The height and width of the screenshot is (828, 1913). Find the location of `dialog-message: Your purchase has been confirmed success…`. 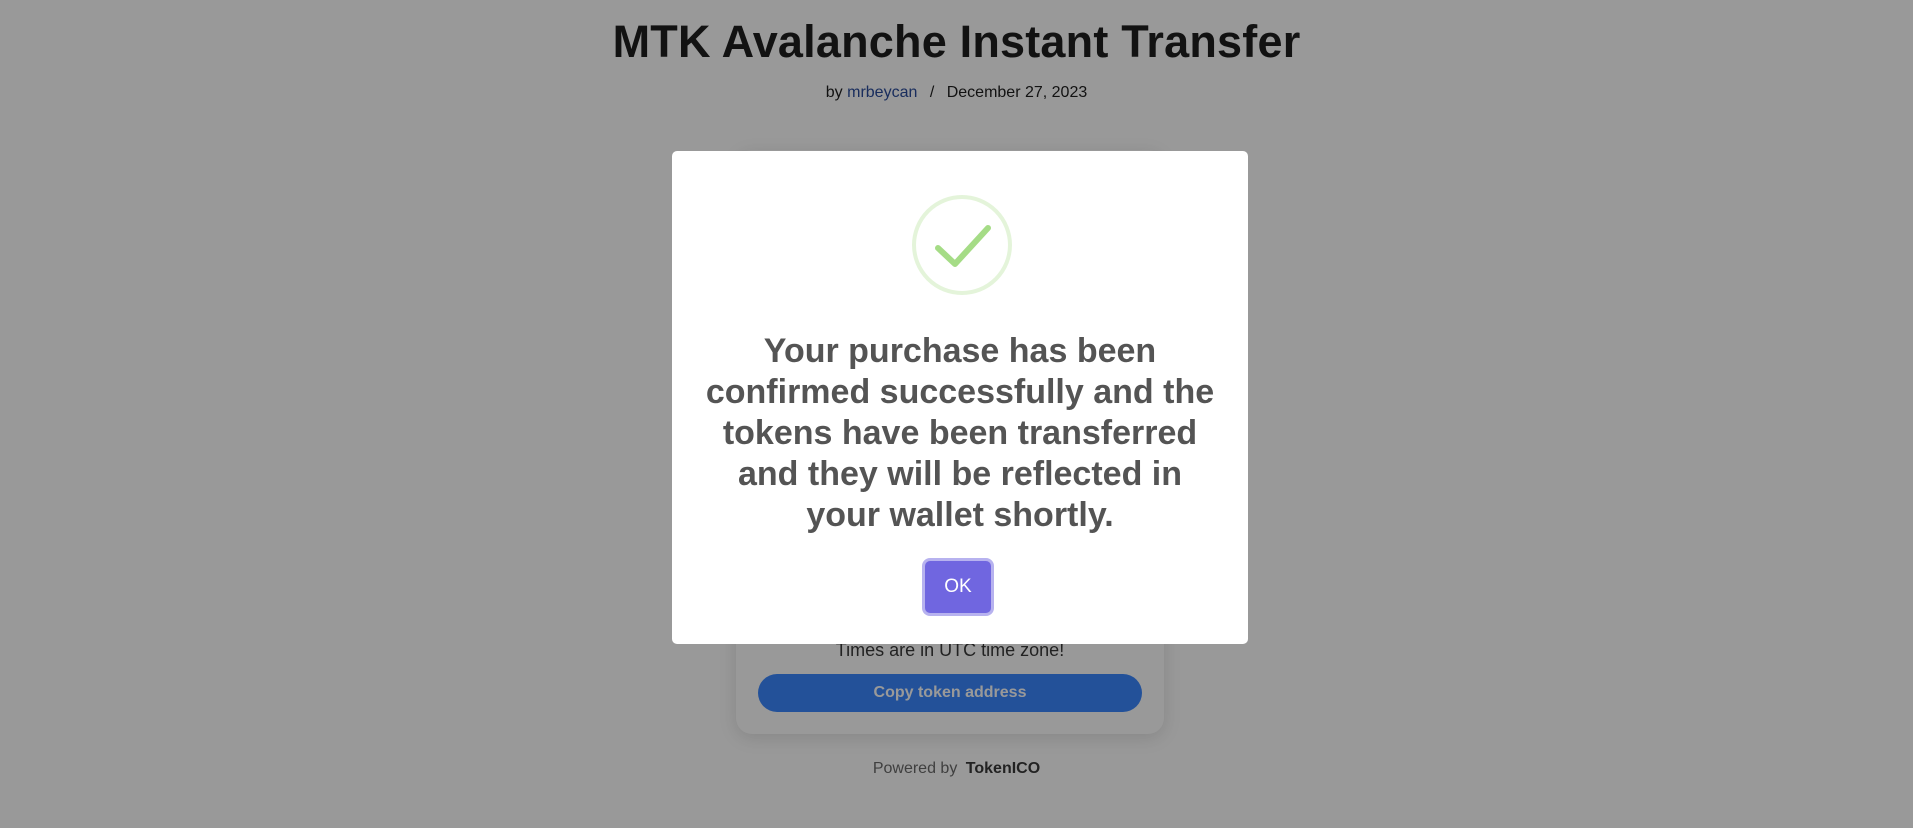

dialog-message: Your purchase has been confirmed success… is located at coordinates (960, 433).